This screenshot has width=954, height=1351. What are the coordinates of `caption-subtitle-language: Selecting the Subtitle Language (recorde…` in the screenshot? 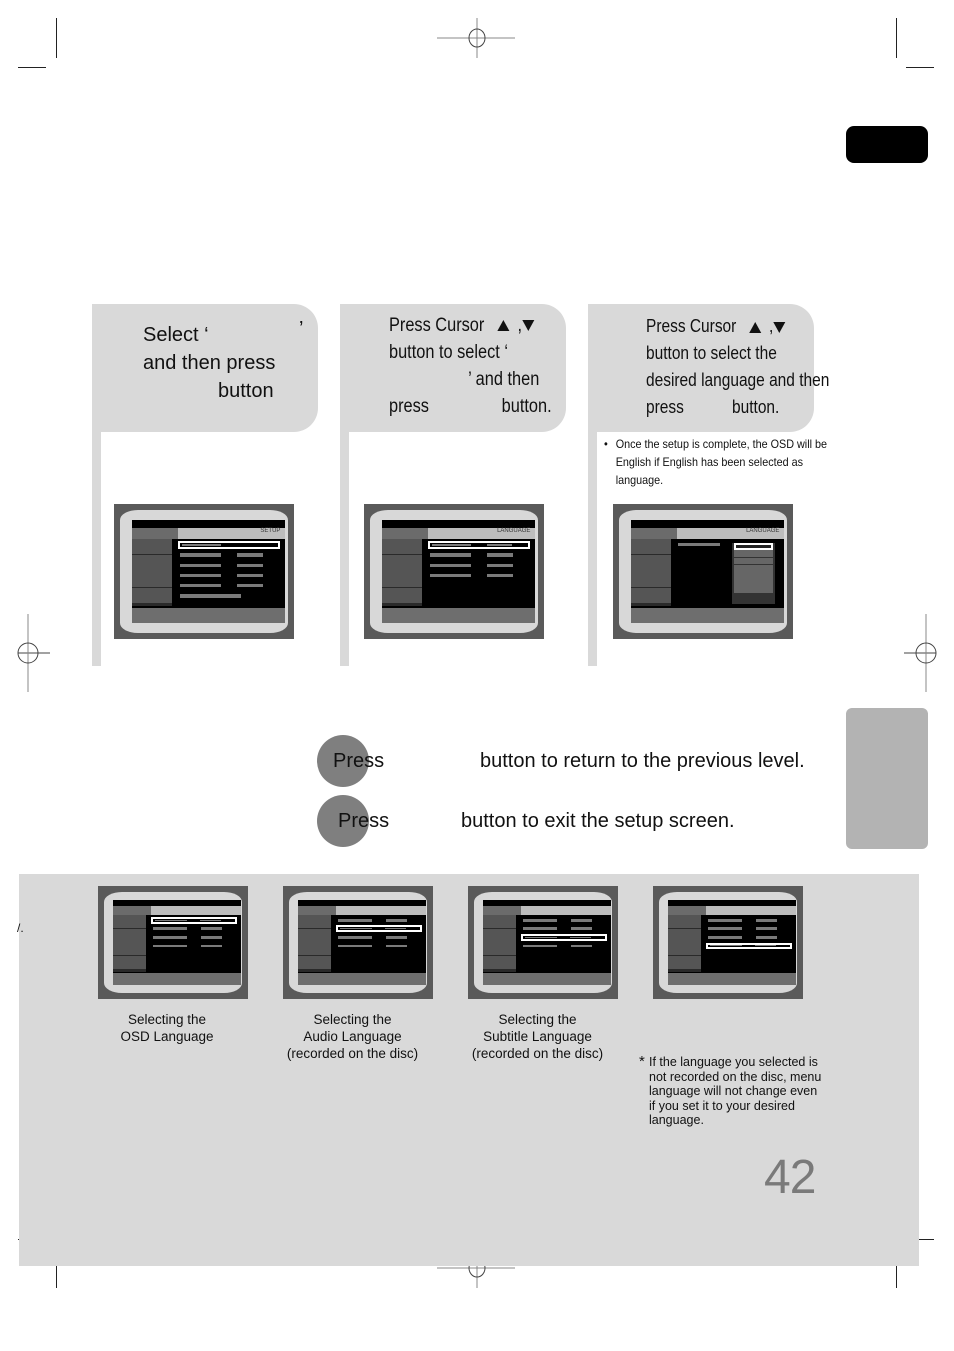 It's located at (537, 1036).